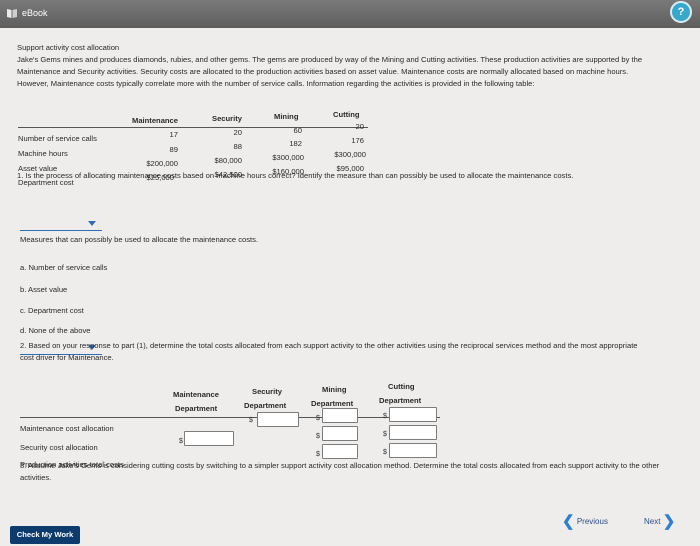  I want to click on mining-security-input, so click(340, 433).